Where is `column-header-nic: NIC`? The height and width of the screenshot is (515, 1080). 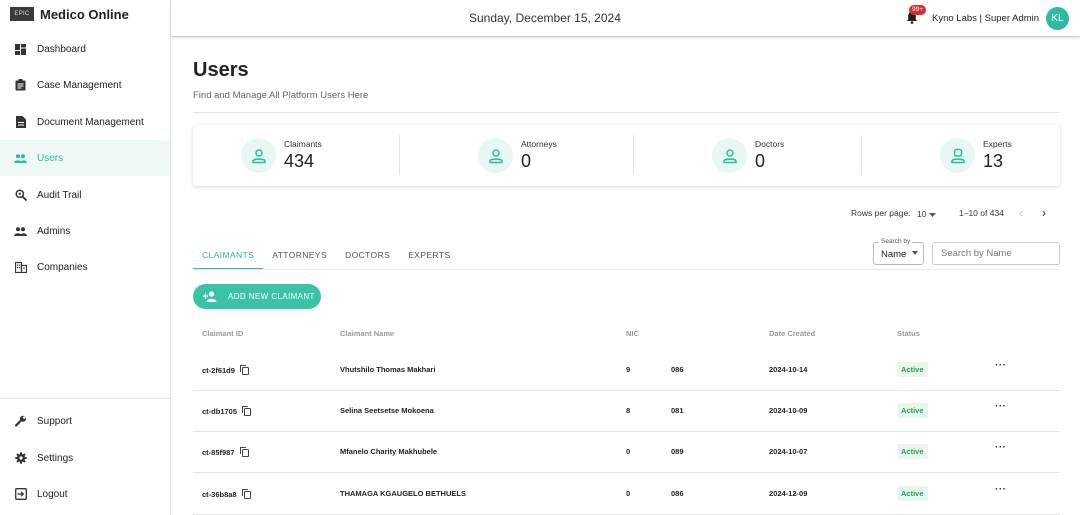 column-header-nic: NIC is located at coordinates (632, 333).